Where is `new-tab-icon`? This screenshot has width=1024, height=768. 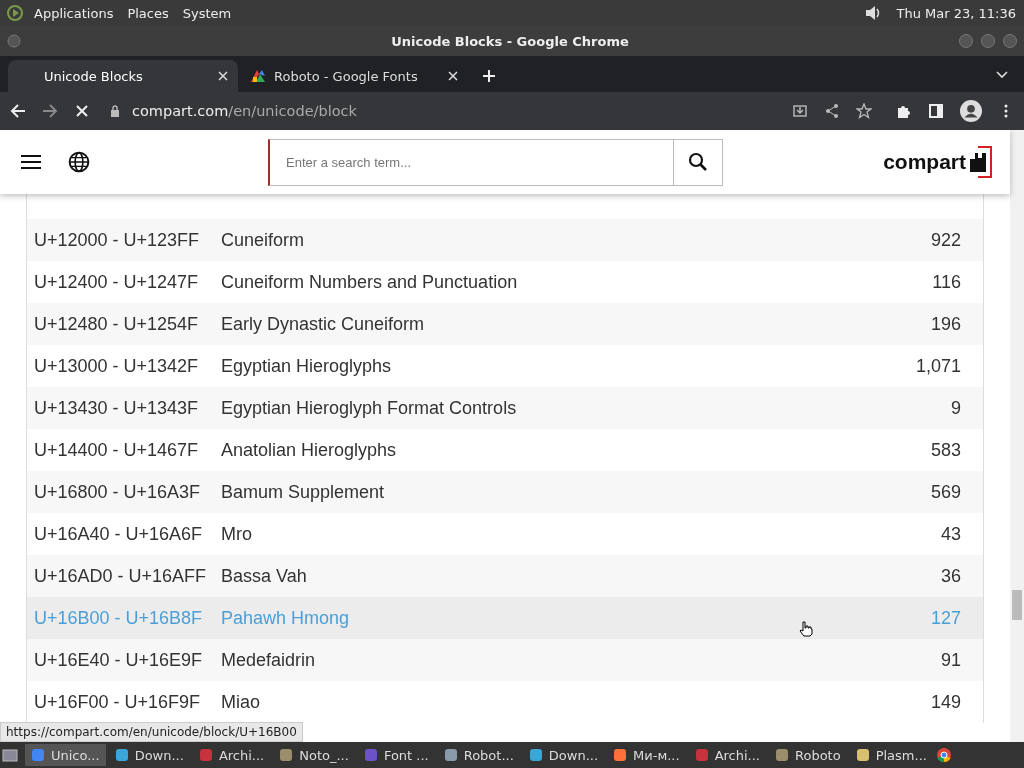 new-tab-icon is located at coordinates (489, 76).